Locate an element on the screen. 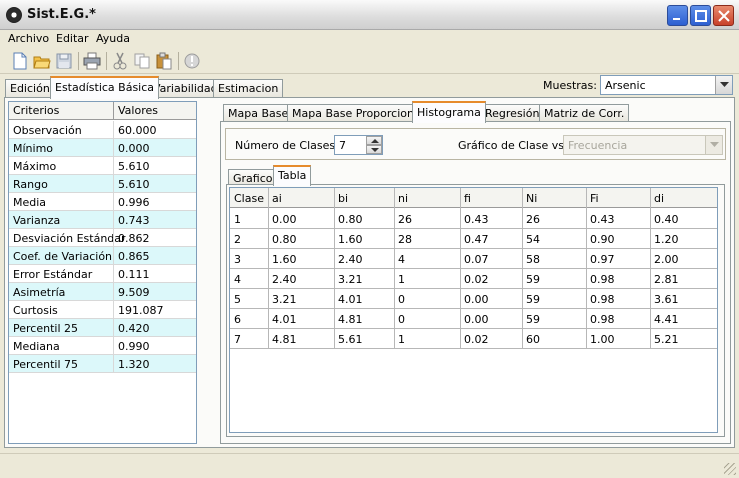  minimize-button is located at coordinates (677, 15).